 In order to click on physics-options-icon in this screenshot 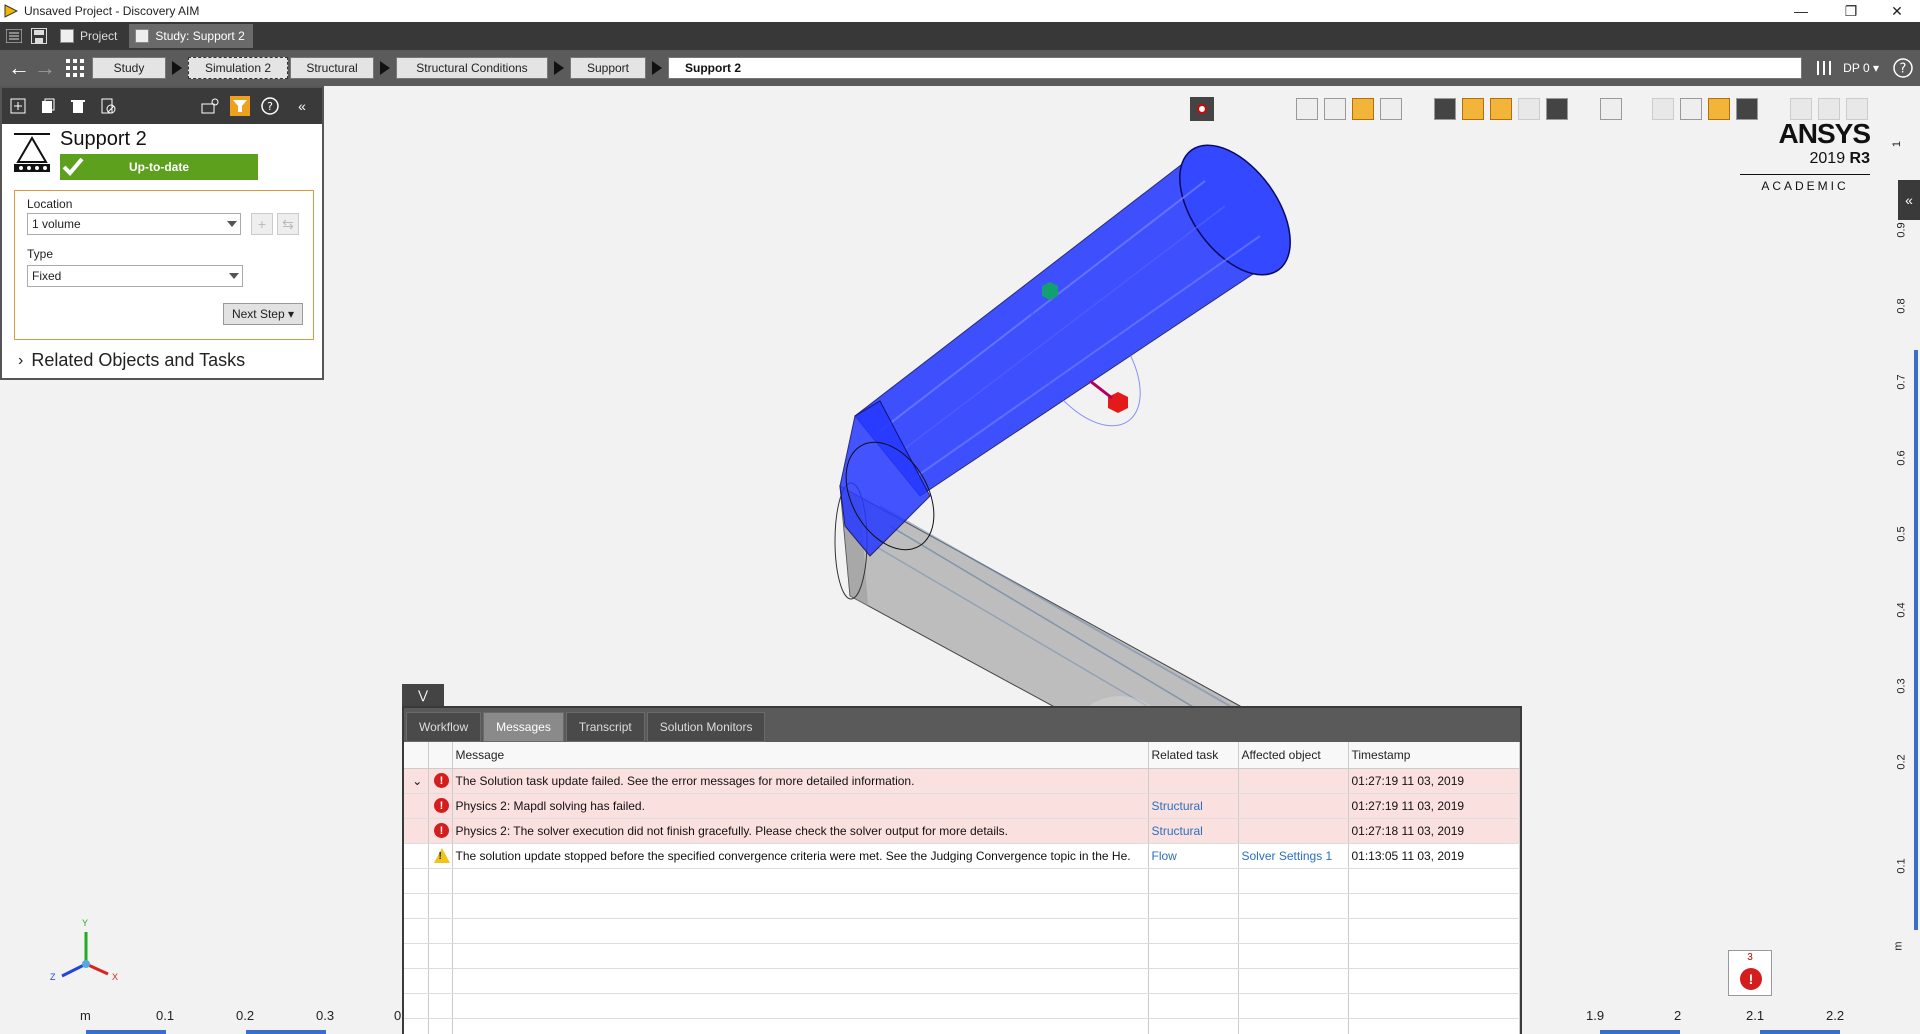, I will do `click(210, 106)`.